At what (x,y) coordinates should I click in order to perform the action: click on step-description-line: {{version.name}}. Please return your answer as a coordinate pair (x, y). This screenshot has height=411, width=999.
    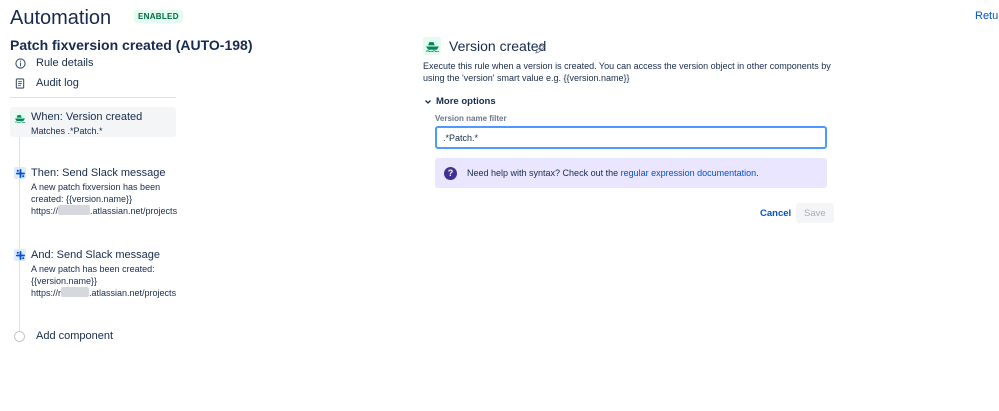
    Looking at the image, I should click on (64, 281).